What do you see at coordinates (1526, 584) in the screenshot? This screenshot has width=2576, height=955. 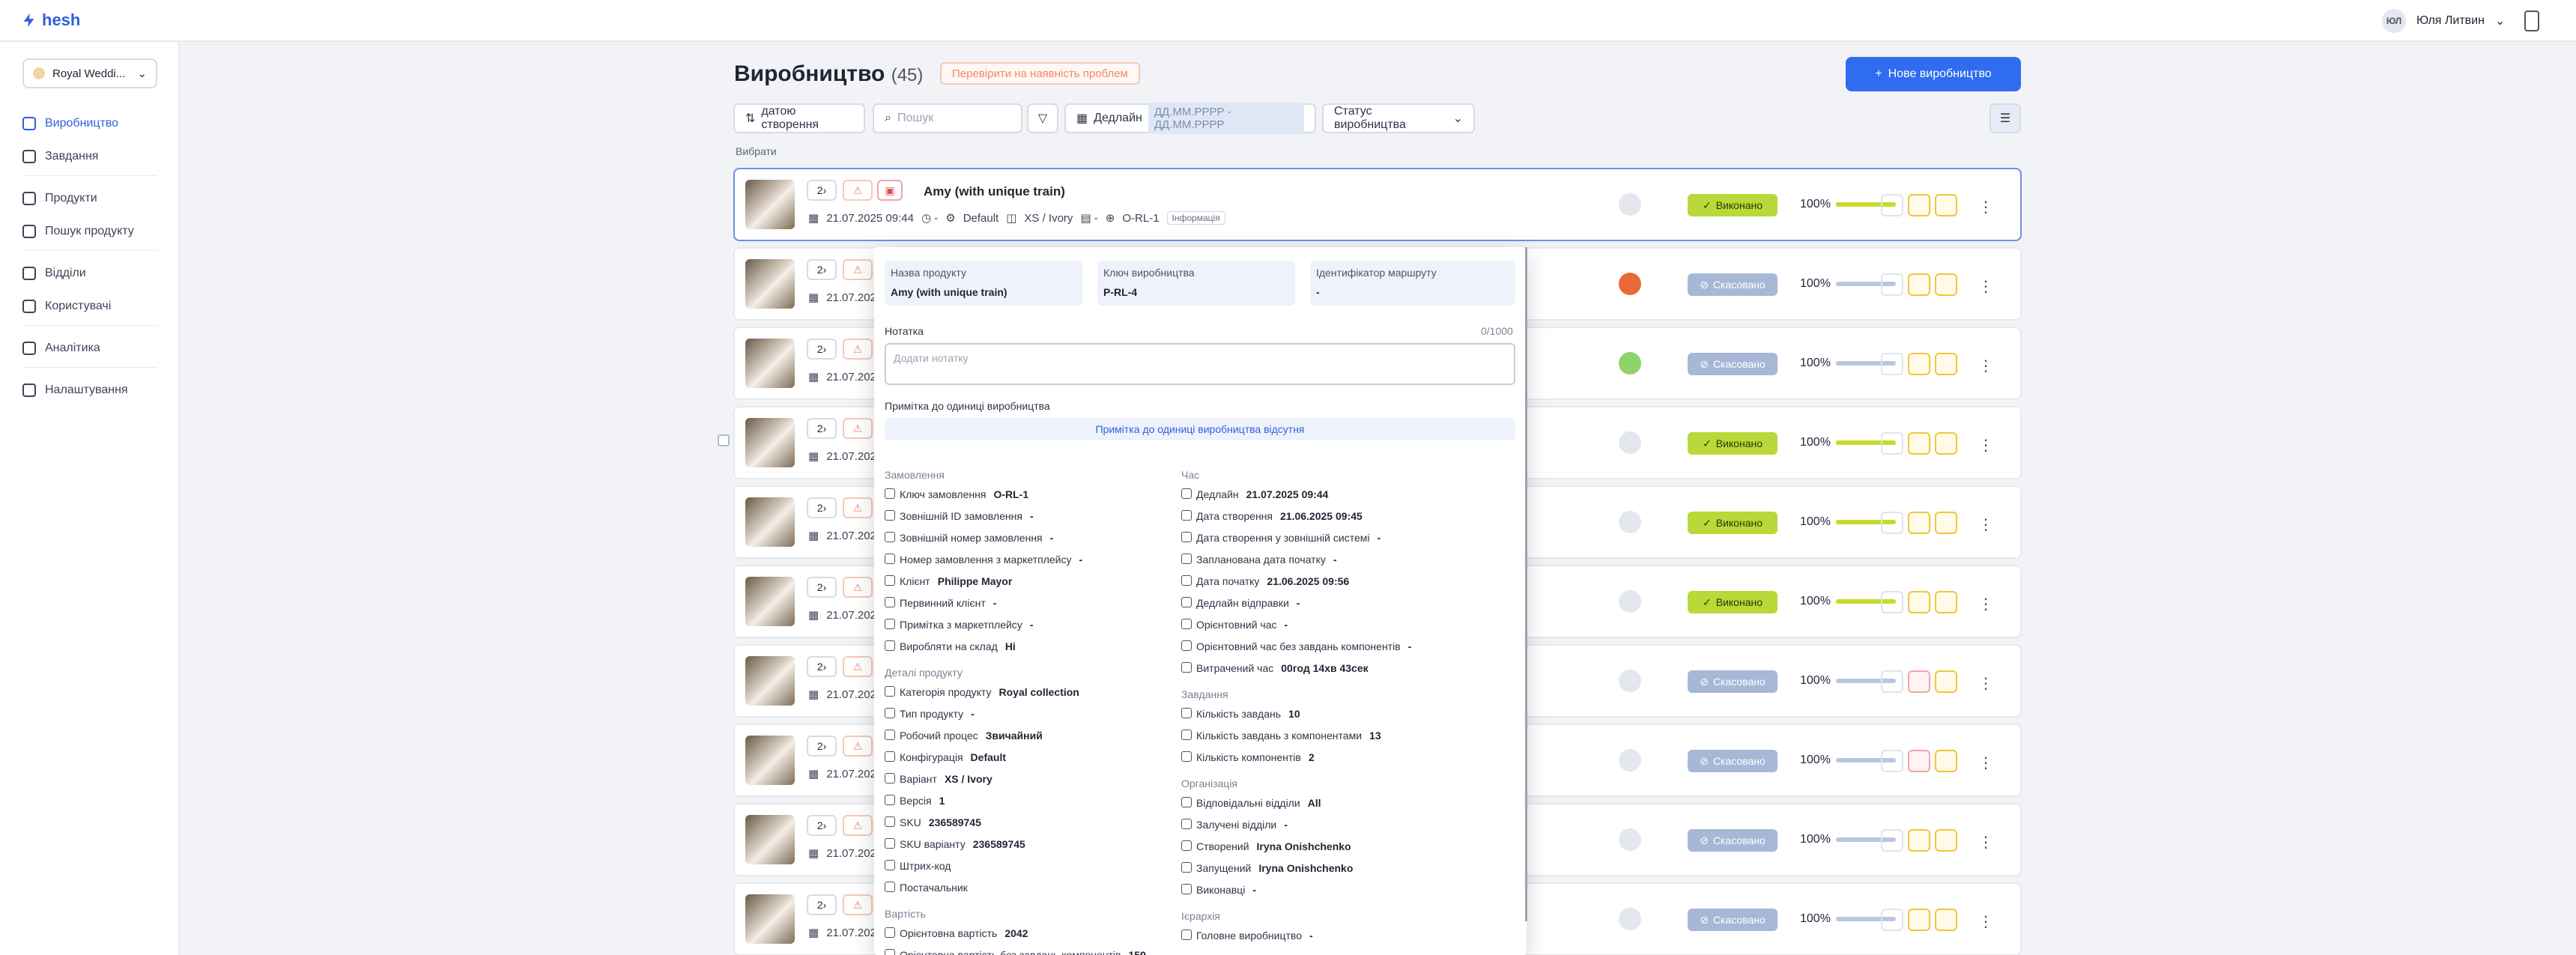 I see `popover-scrollbar` at bounding box center [1526, 584].